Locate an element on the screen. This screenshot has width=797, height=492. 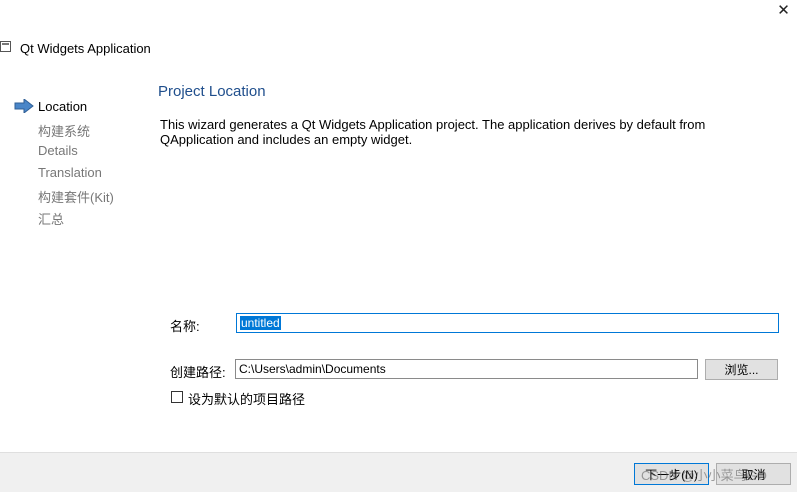
default-path-label: 设为默认的项目路径 is located at coordinates (246, 398).